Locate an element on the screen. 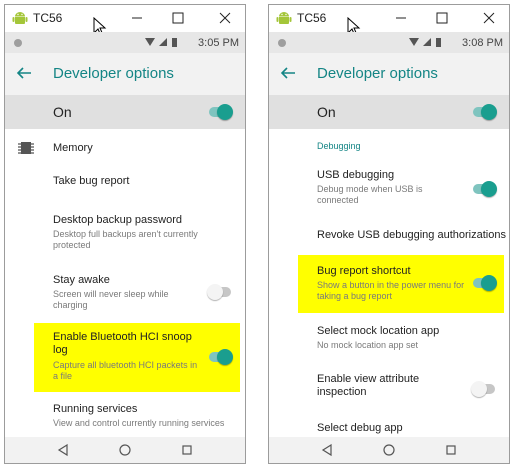  setting-revoke-usb-authorizations: Revoke USB debugging authorizations is located at coordinates (389, 237).